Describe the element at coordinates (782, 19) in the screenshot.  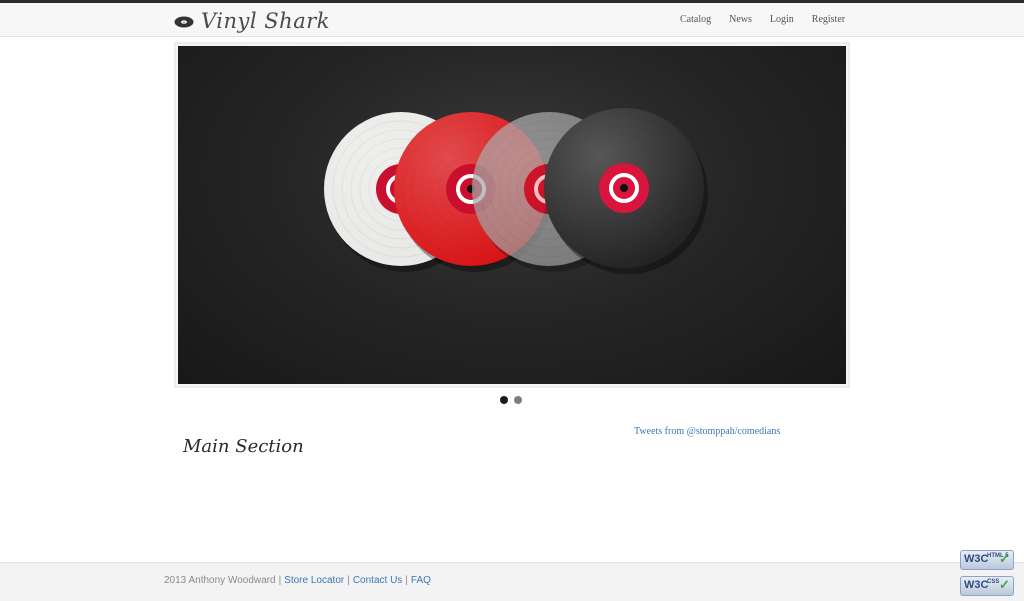
I see `nav-login: Login` at that location.